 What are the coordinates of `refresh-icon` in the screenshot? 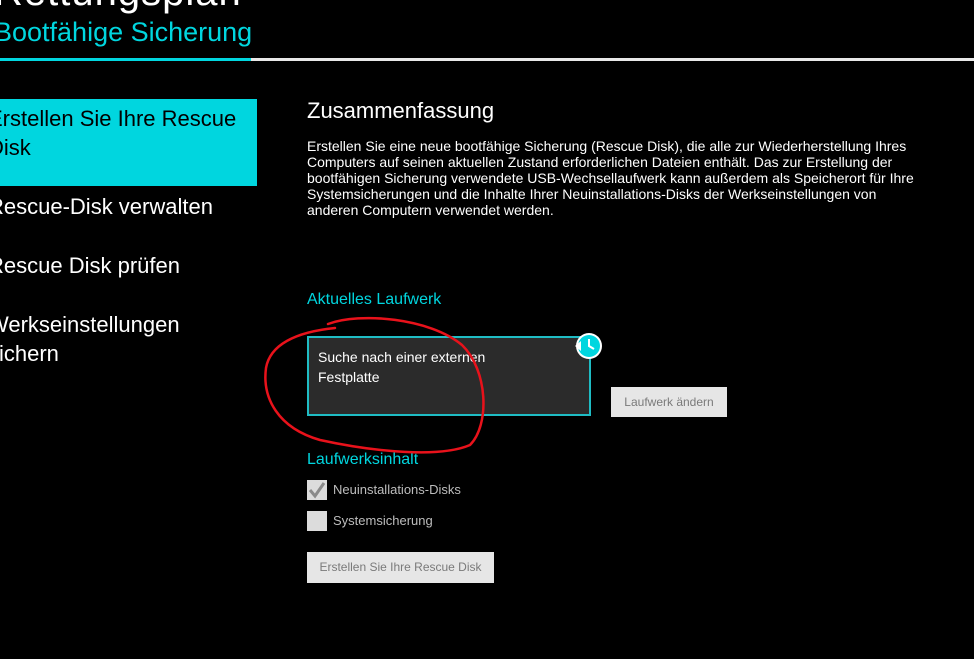 It's located at (588, 346).